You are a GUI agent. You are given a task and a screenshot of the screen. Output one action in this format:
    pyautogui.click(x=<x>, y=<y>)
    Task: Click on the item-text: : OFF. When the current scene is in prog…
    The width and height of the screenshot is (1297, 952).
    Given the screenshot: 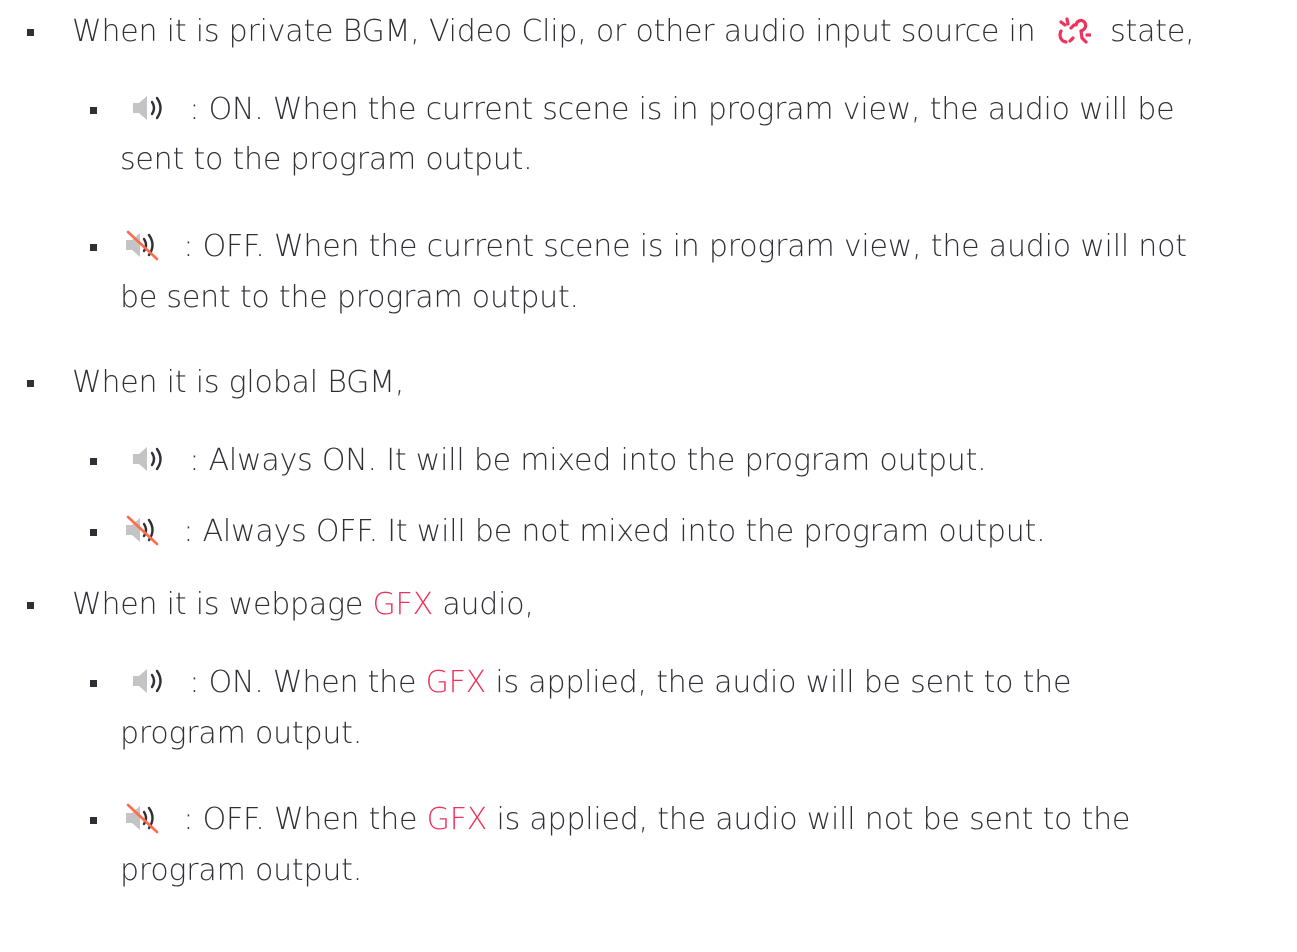 What is the action you would take?
    pyautogui.click(x=685, y=246)
    